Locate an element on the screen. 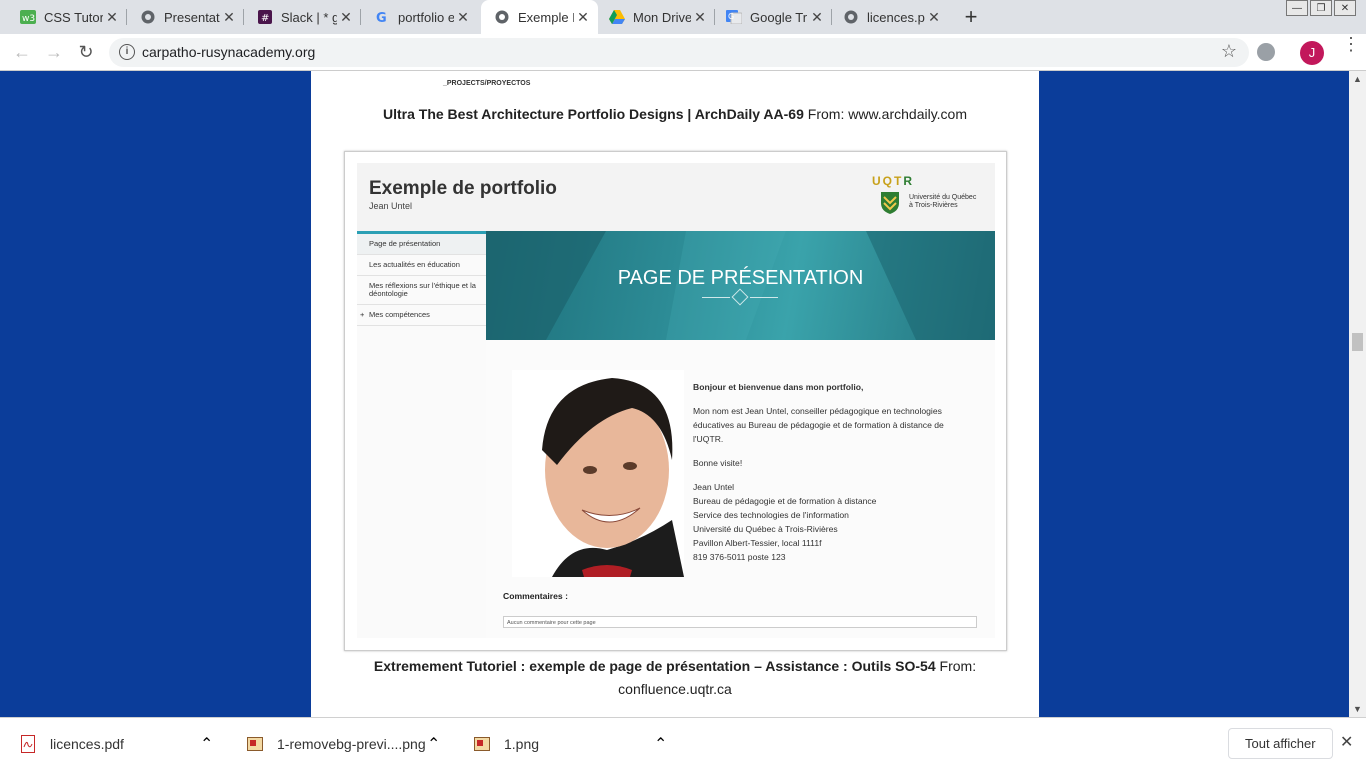 The width and height of the screenshot is (1366, 769). restore-button: ❐ is located at coordinates (1321, 8).